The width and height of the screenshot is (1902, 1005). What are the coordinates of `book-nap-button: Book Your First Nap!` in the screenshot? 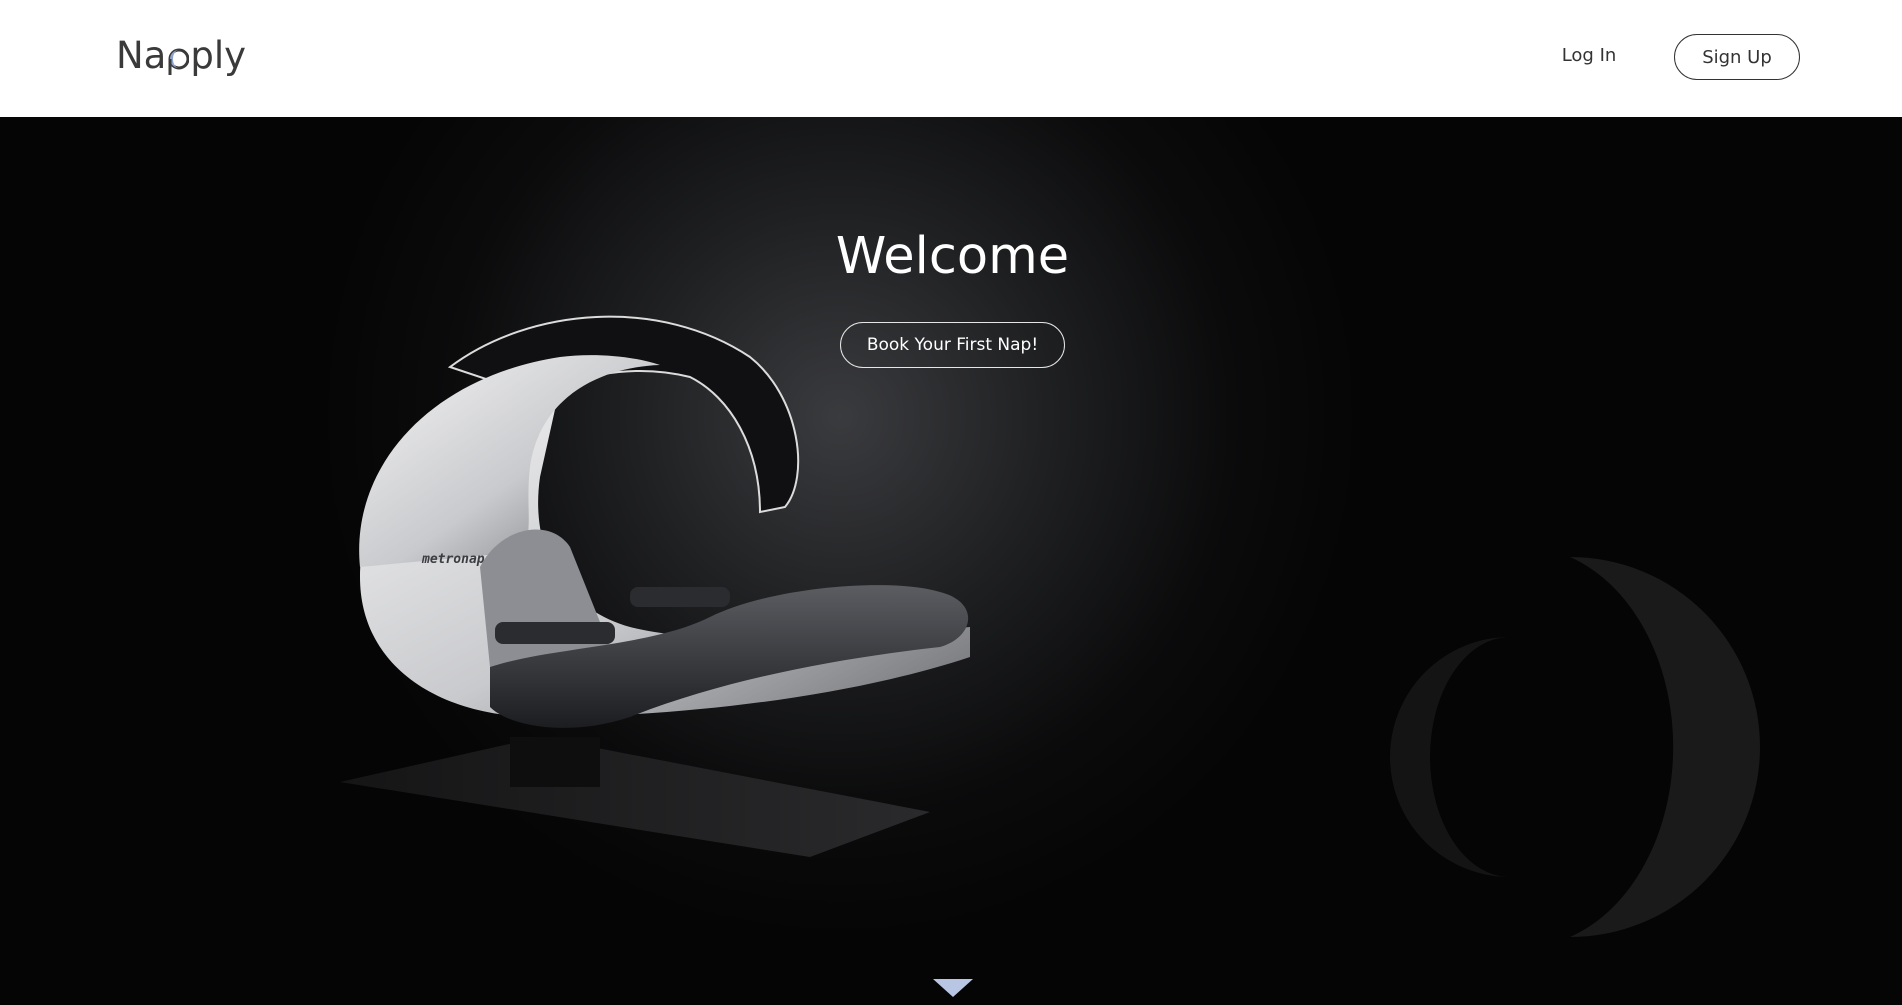 It's located at (952, 345).